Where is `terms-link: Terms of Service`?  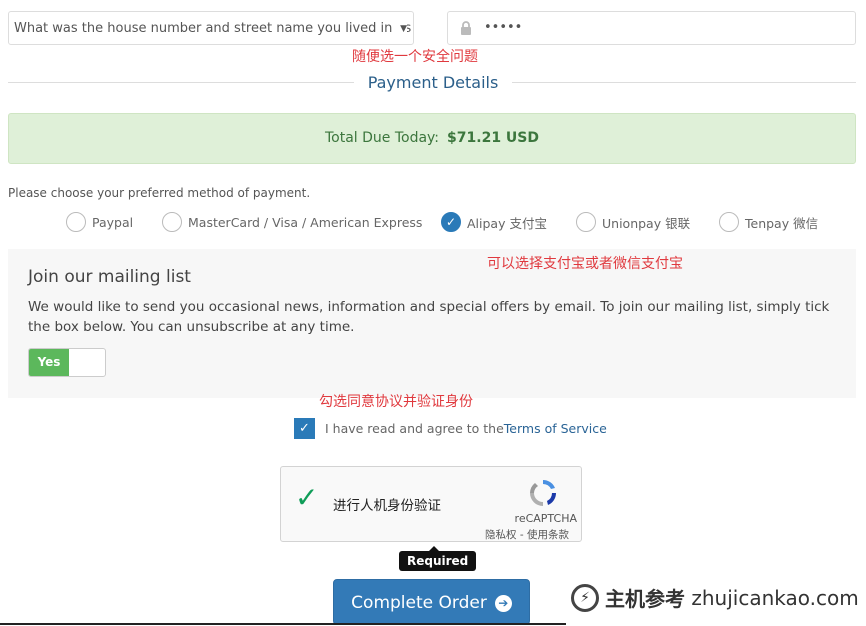 terms-link: Terms of Service is located at coordinates (555, 428).